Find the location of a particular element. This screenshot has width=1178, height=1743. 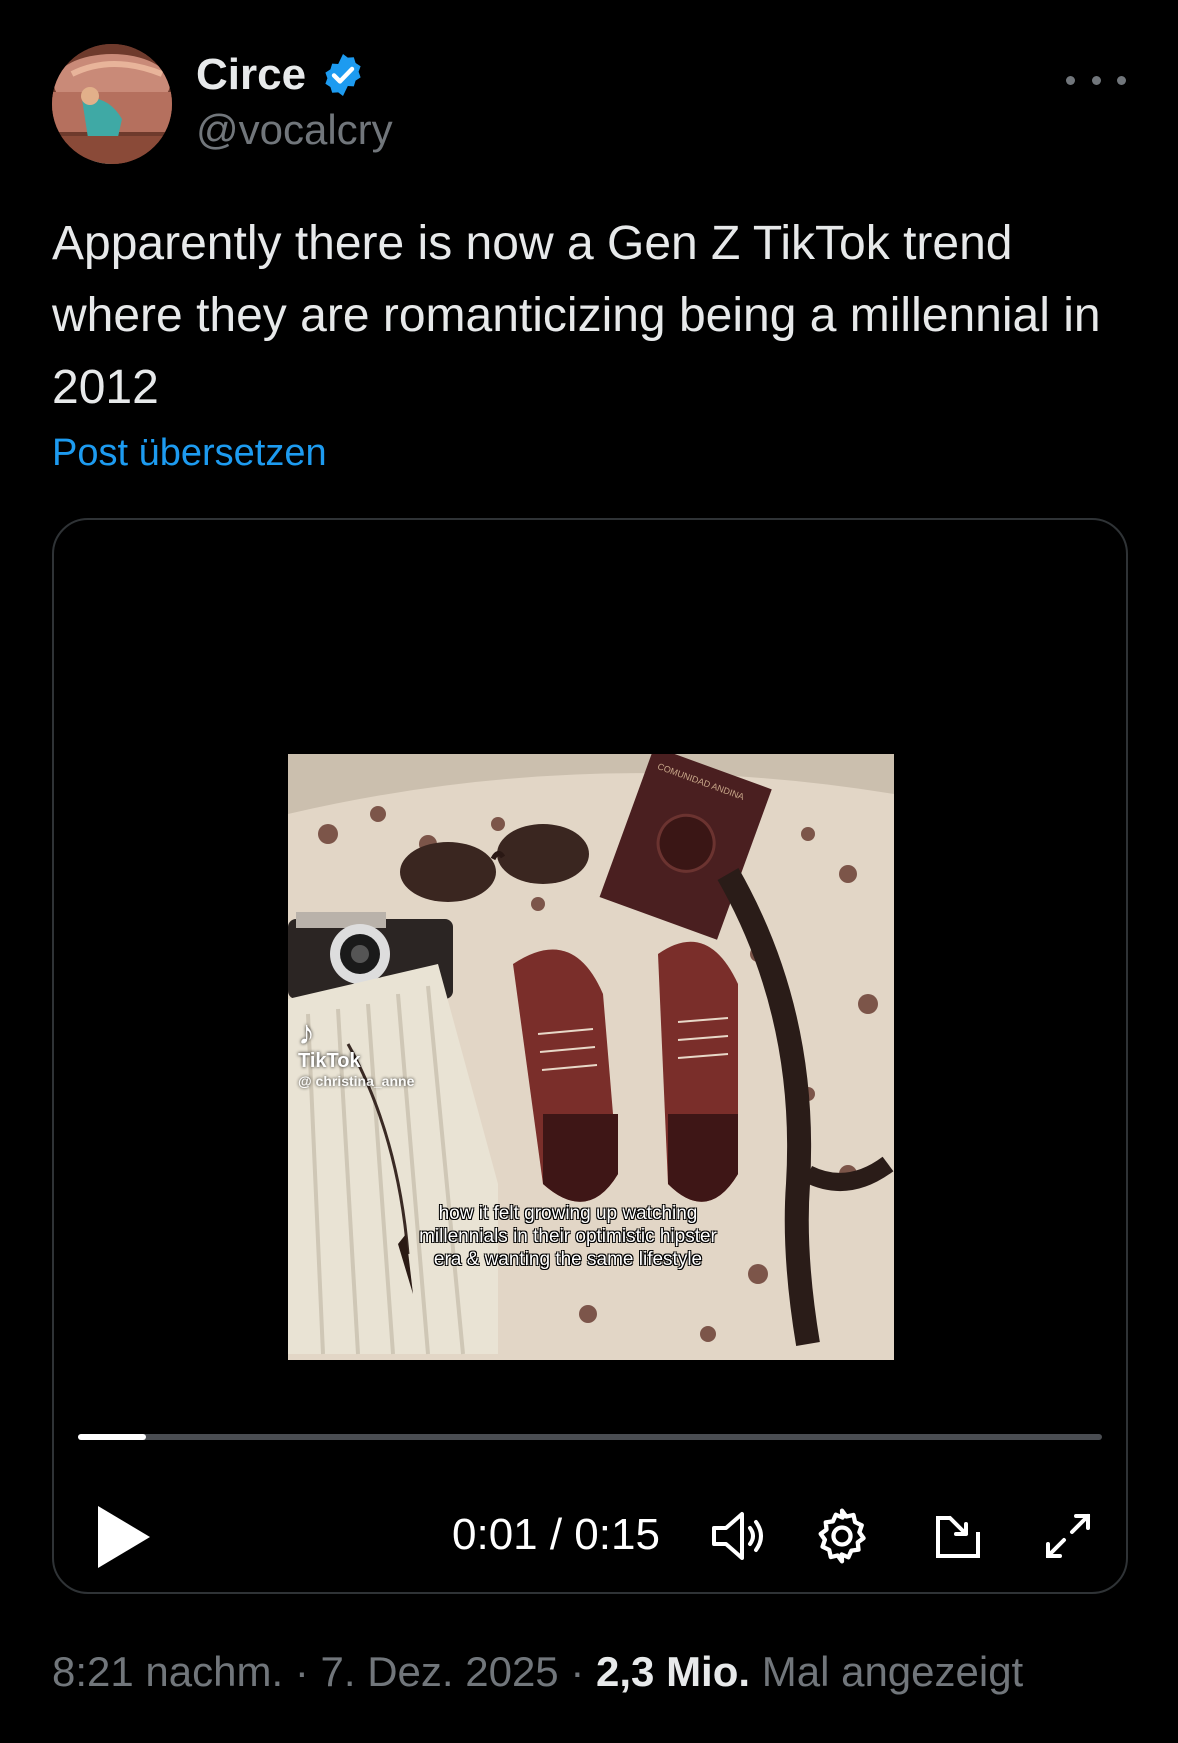

tiktok-username: @ christina_anne is located at coordinates (356, 1081).